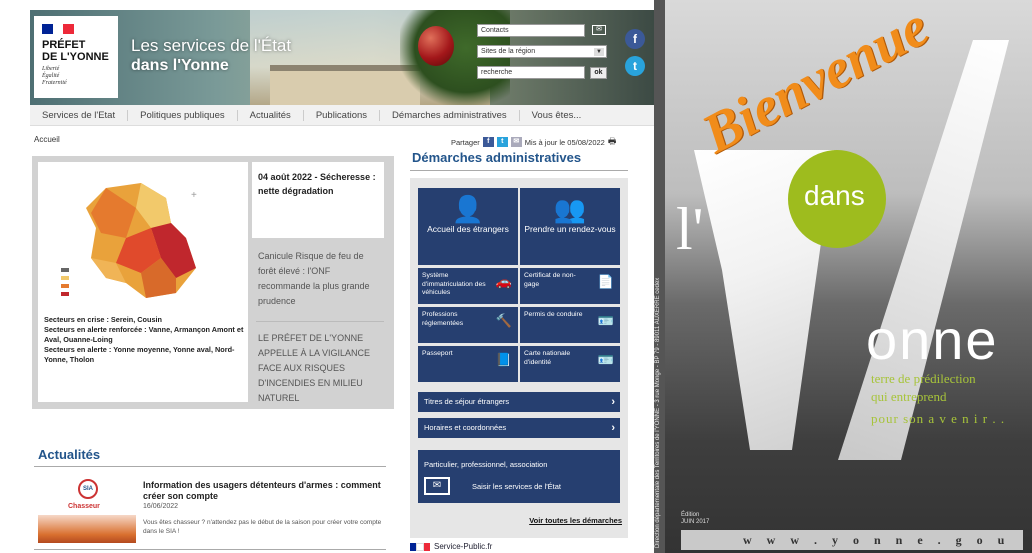 This screenshot has height=553, width=1032. Describe the element at coordinates (508, 51) in the screenshot. I see `region-select-value: Sites de la région` at that location.